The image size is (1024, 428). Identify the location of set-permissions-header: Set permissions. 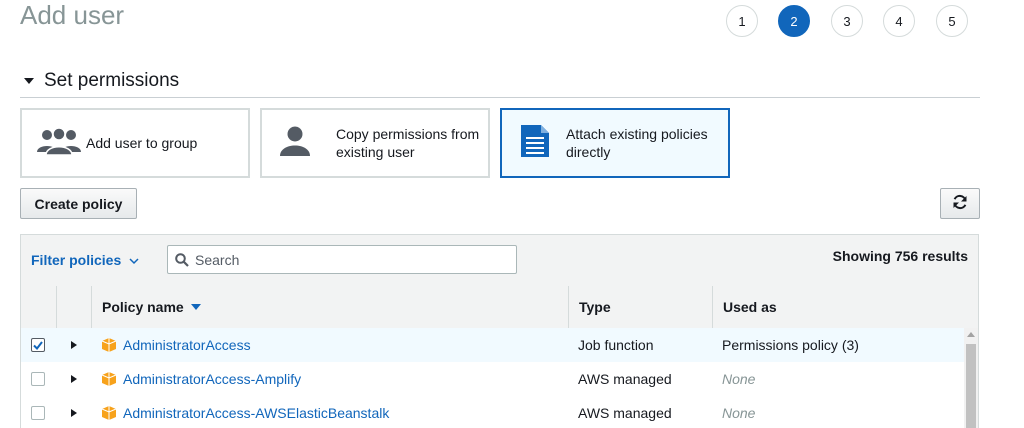
(101, 81).